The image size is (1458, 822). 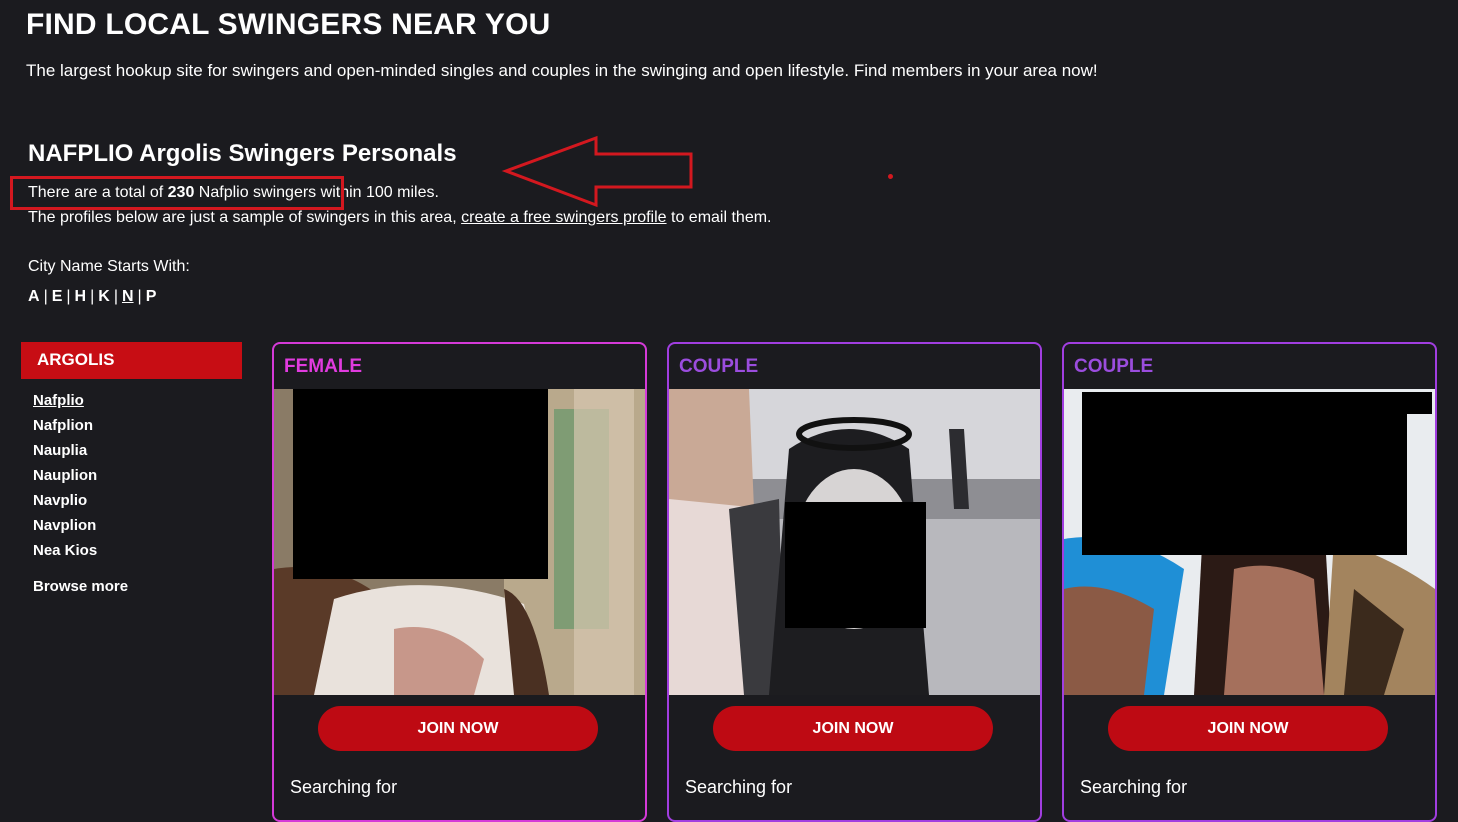 What do you see at coordinates (60, 500) in the screenshot?
I see `city-link: Navplio` at bounding box center [60, 500].